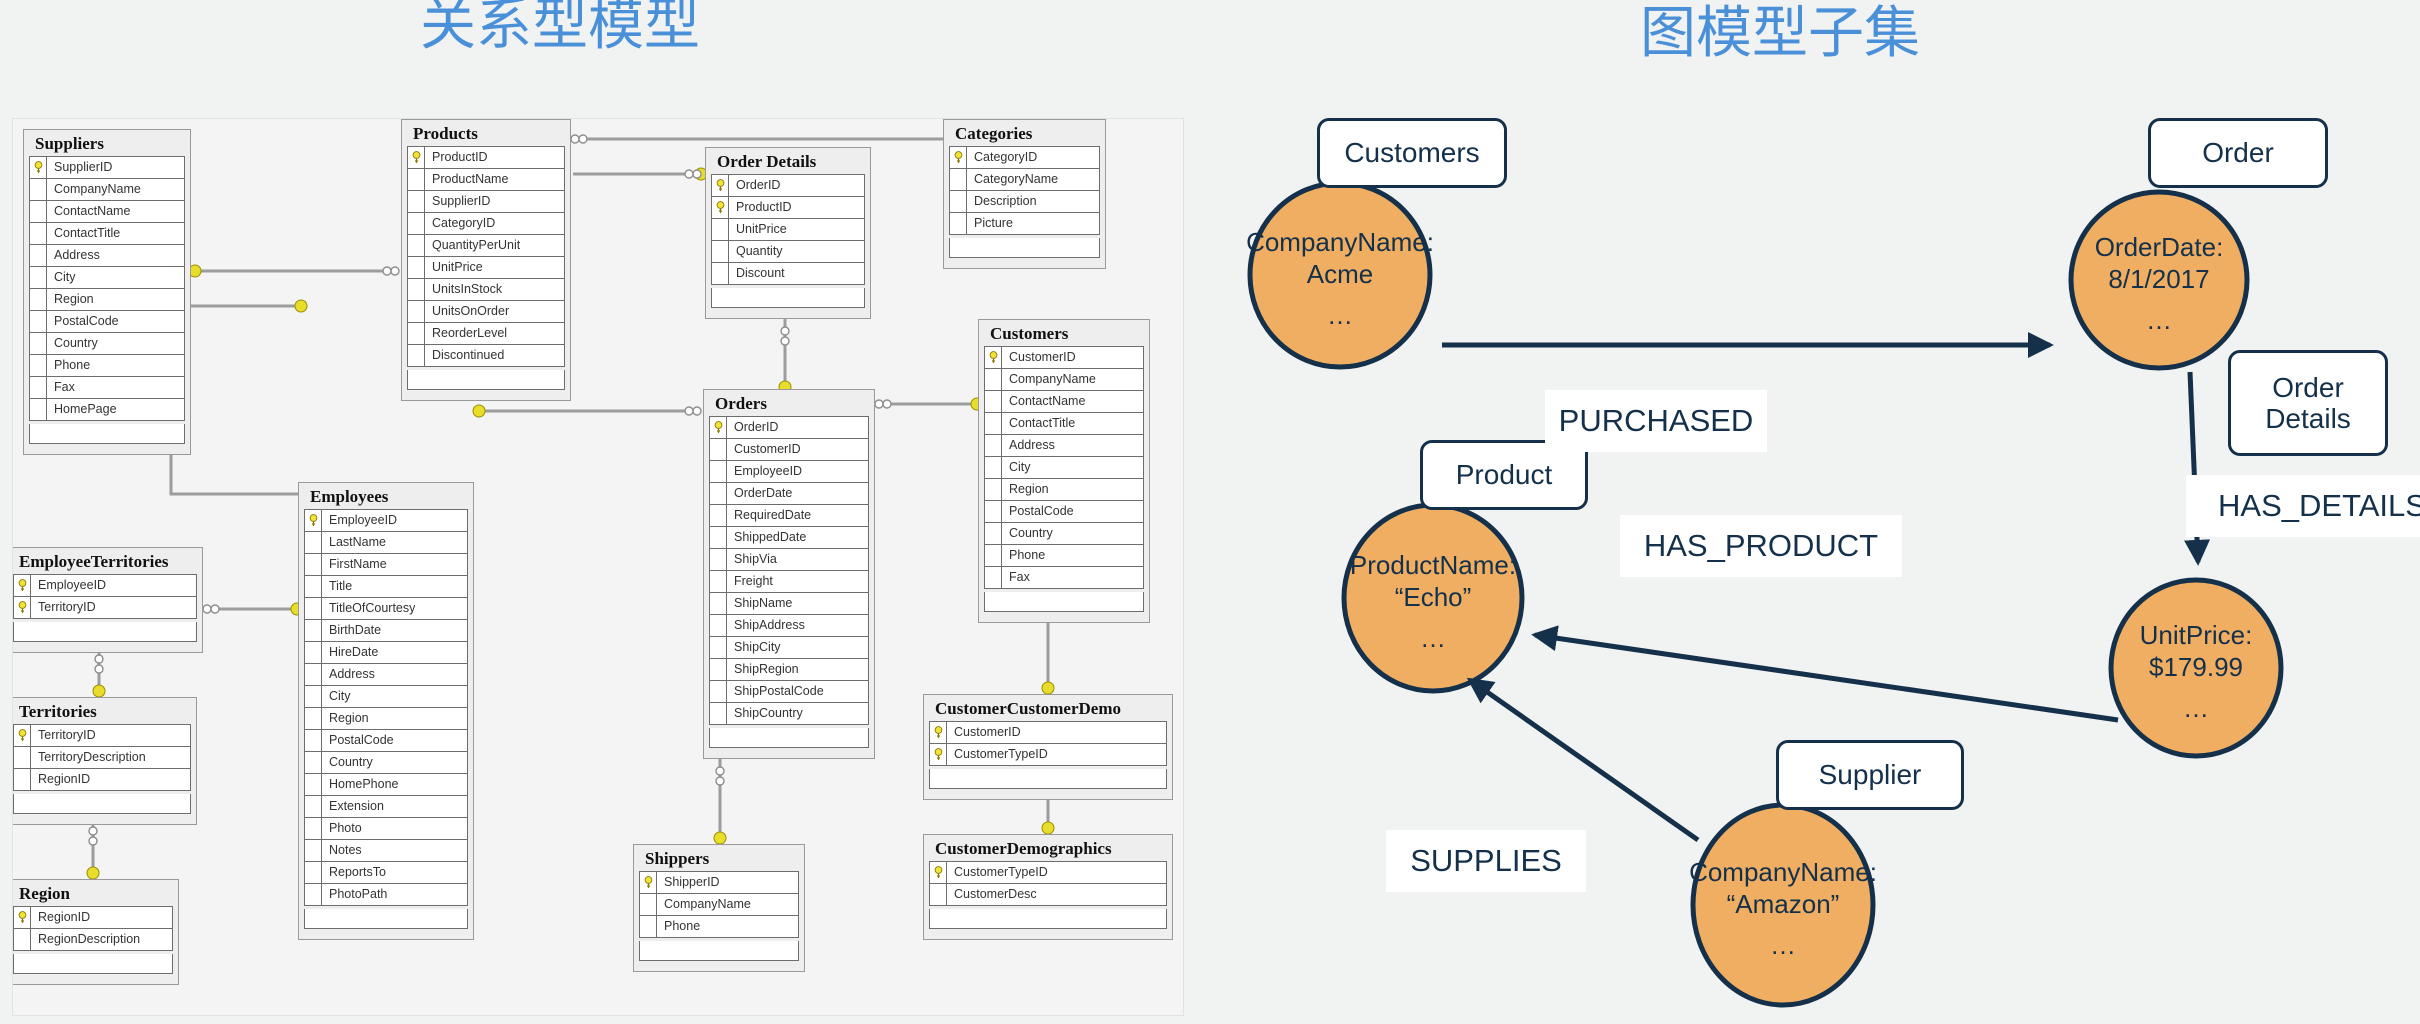  Describe the element at coordinates (1412, 153) in the screenshot. I see `graph-node-label-customers: Customers` at that location.